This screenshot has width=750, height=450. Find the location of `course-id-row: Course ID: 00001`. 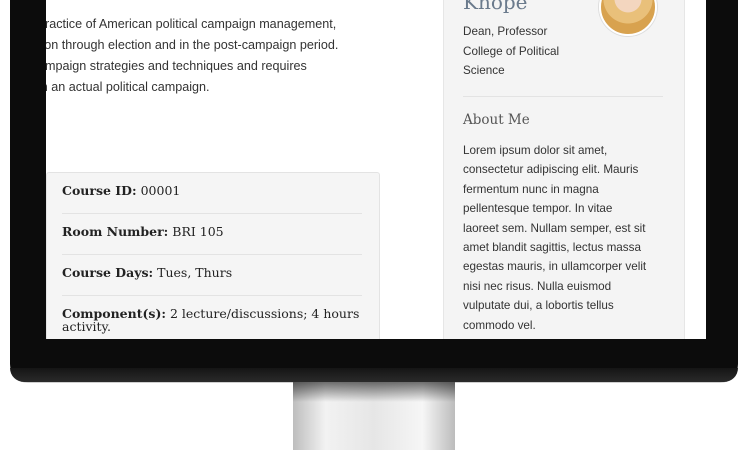

course-id-row: Course ID: 00001 is located at coordinates (212, 199).